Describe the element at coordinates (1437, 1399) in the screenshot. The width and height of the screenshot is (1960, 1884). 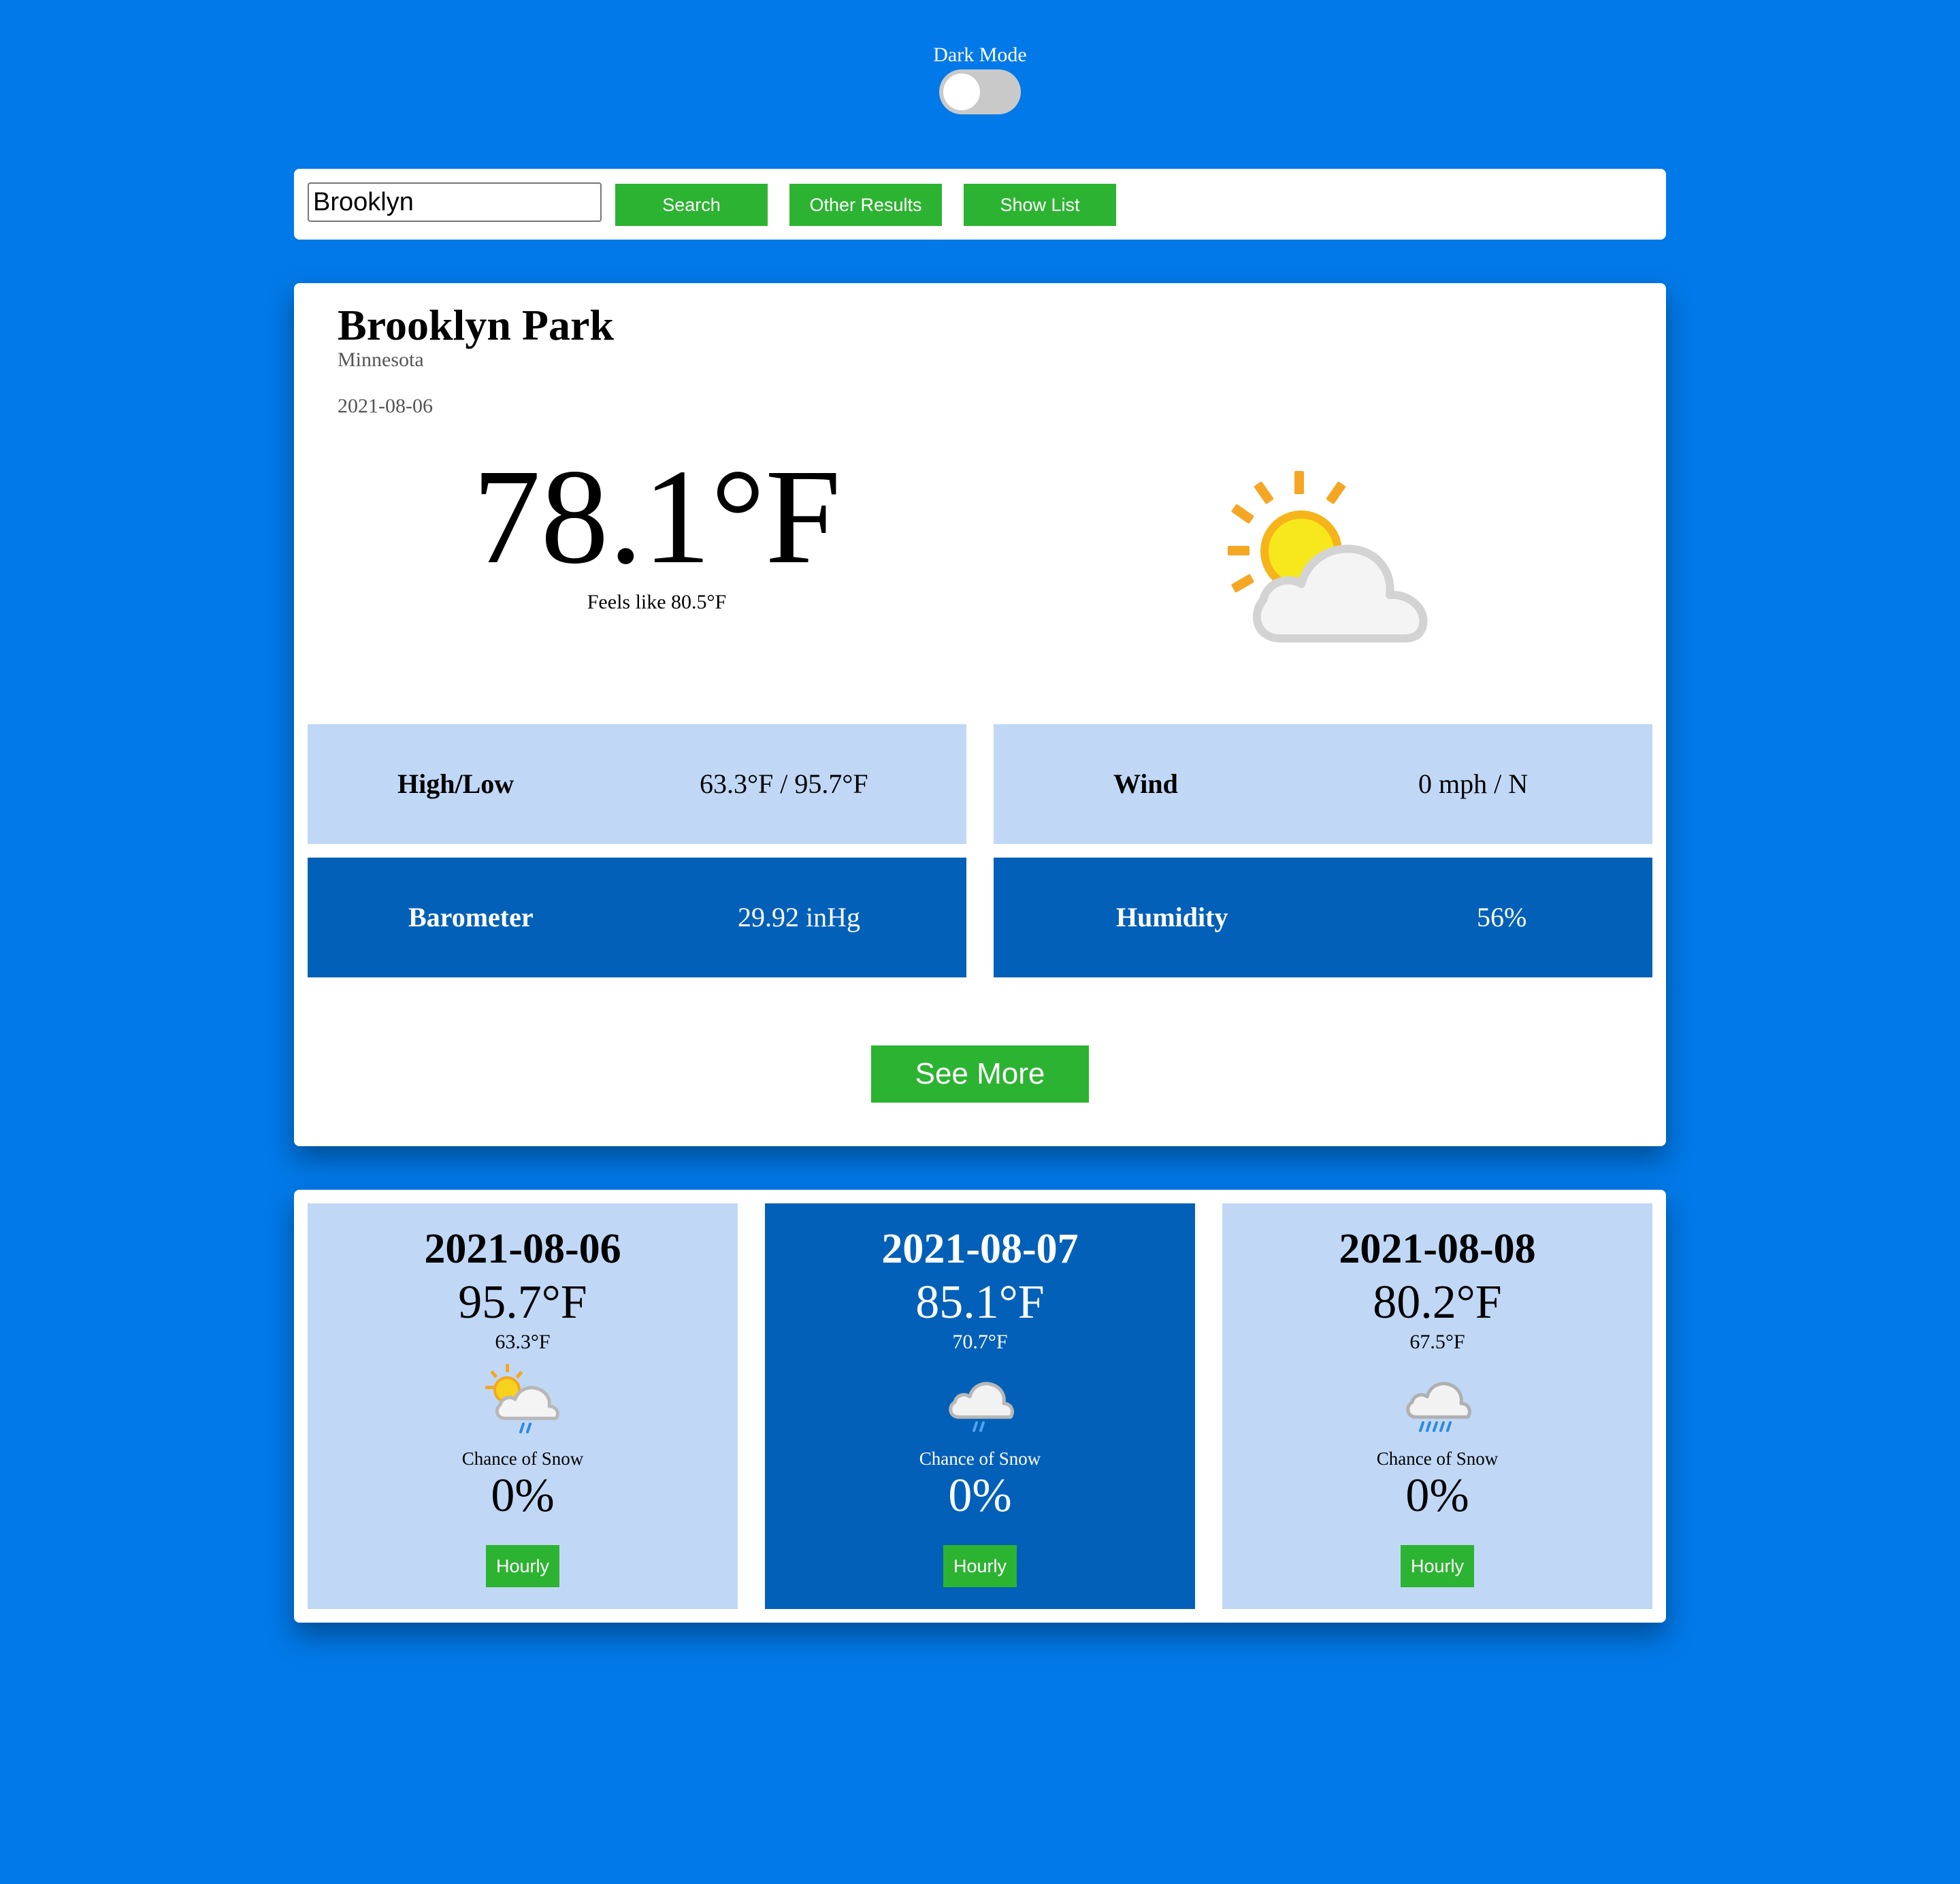
I see `cloud-rain-icon` at that location.